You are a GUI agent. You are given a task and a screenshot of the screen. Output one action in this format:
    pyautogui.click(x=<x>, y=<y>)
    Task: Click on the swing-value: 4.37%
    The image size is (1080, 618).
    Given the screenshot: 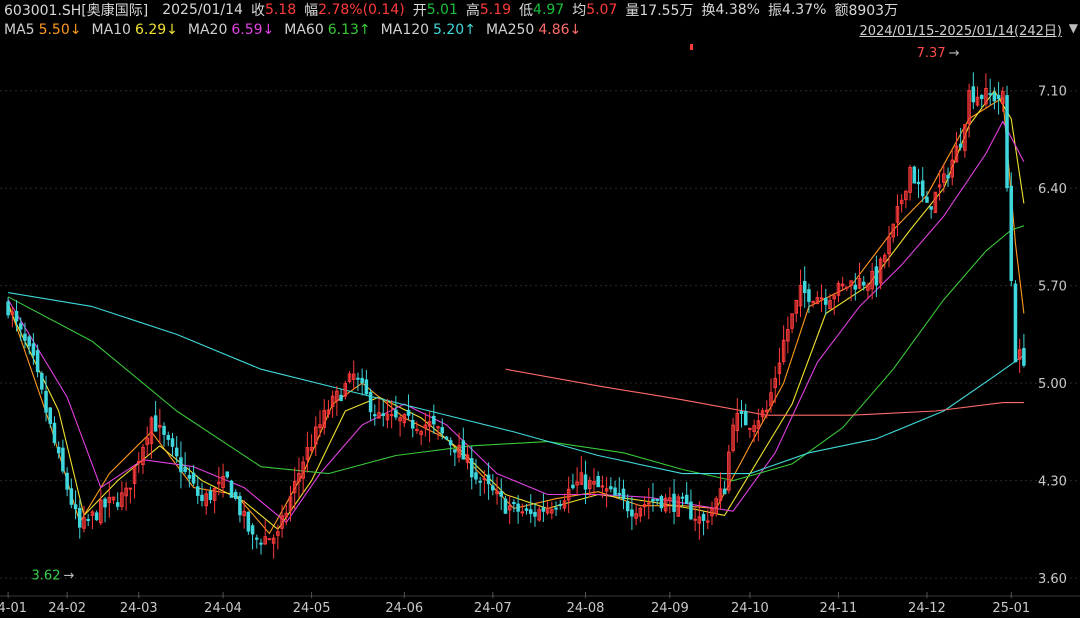 What is the action you would take?
    pyautogui.click(x=804, y=10)
    